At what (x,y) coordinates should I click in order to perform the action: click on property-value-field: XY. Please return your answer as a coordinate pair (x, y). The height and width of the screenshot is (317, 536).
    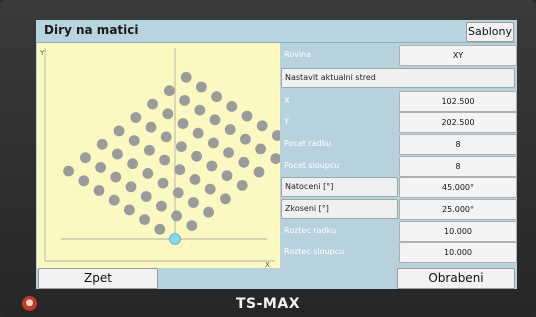
    Looking at the image, I should click on (458, 55).